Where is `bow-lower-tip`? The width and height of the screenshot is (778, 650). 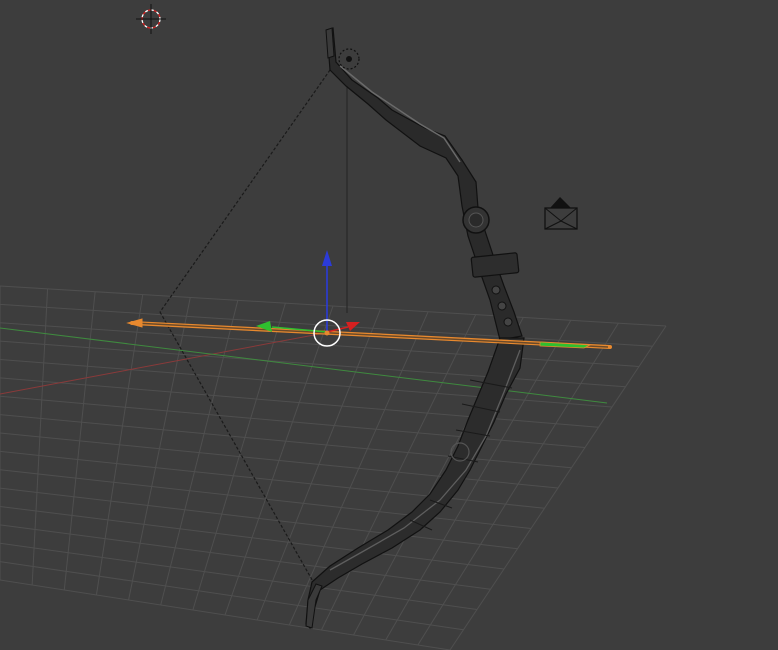 bow-lower-tip is located at coordinates (314, 606).